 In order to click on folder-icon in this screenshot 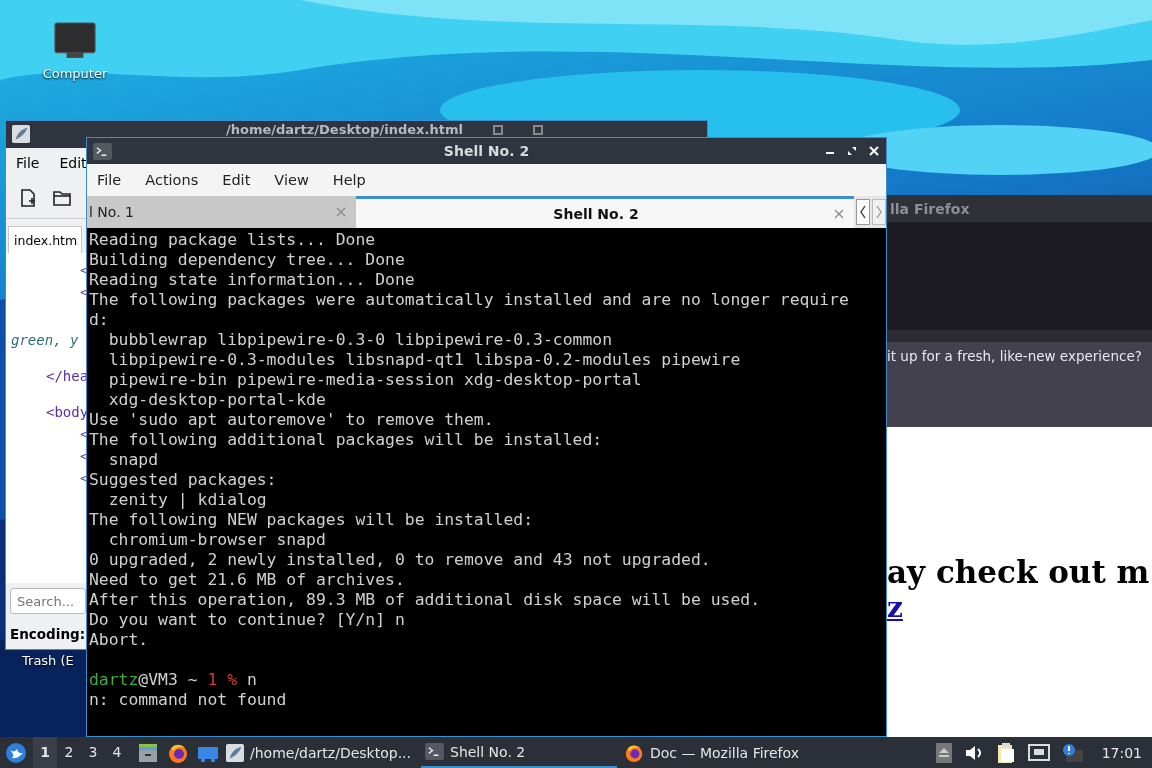, I will do `click(62, 198)`.